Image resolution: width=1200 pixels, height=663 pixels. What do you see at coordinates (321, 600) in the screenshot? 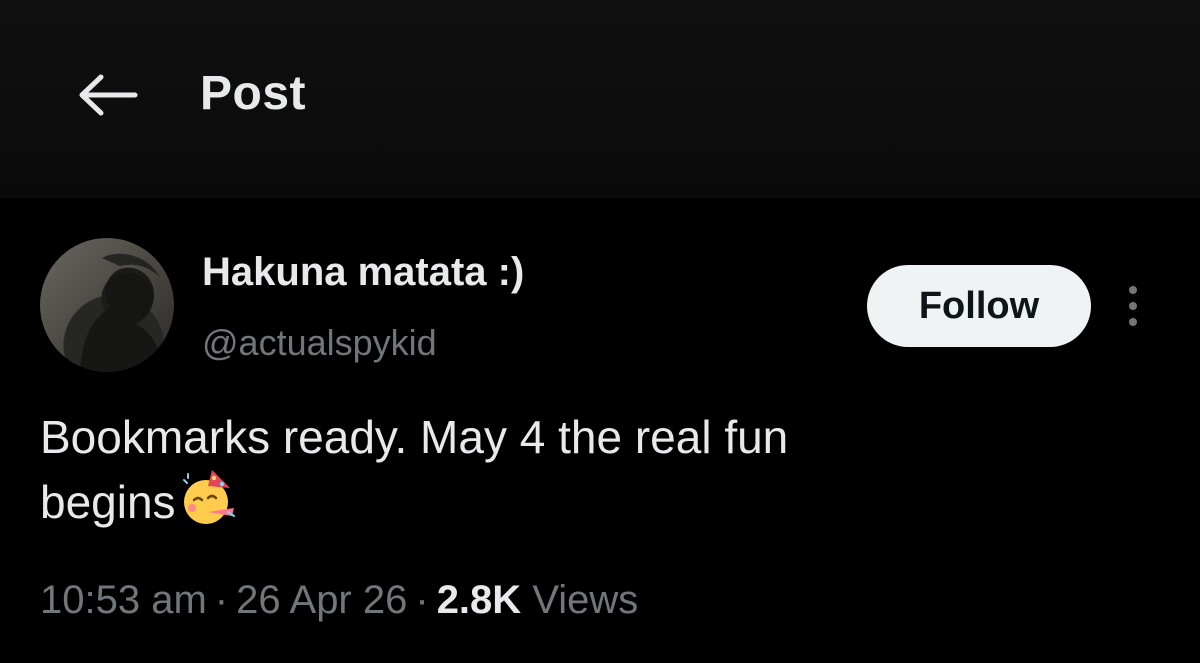
I see `post-date: 26 Apr 26` at bounding box center [321, 600].